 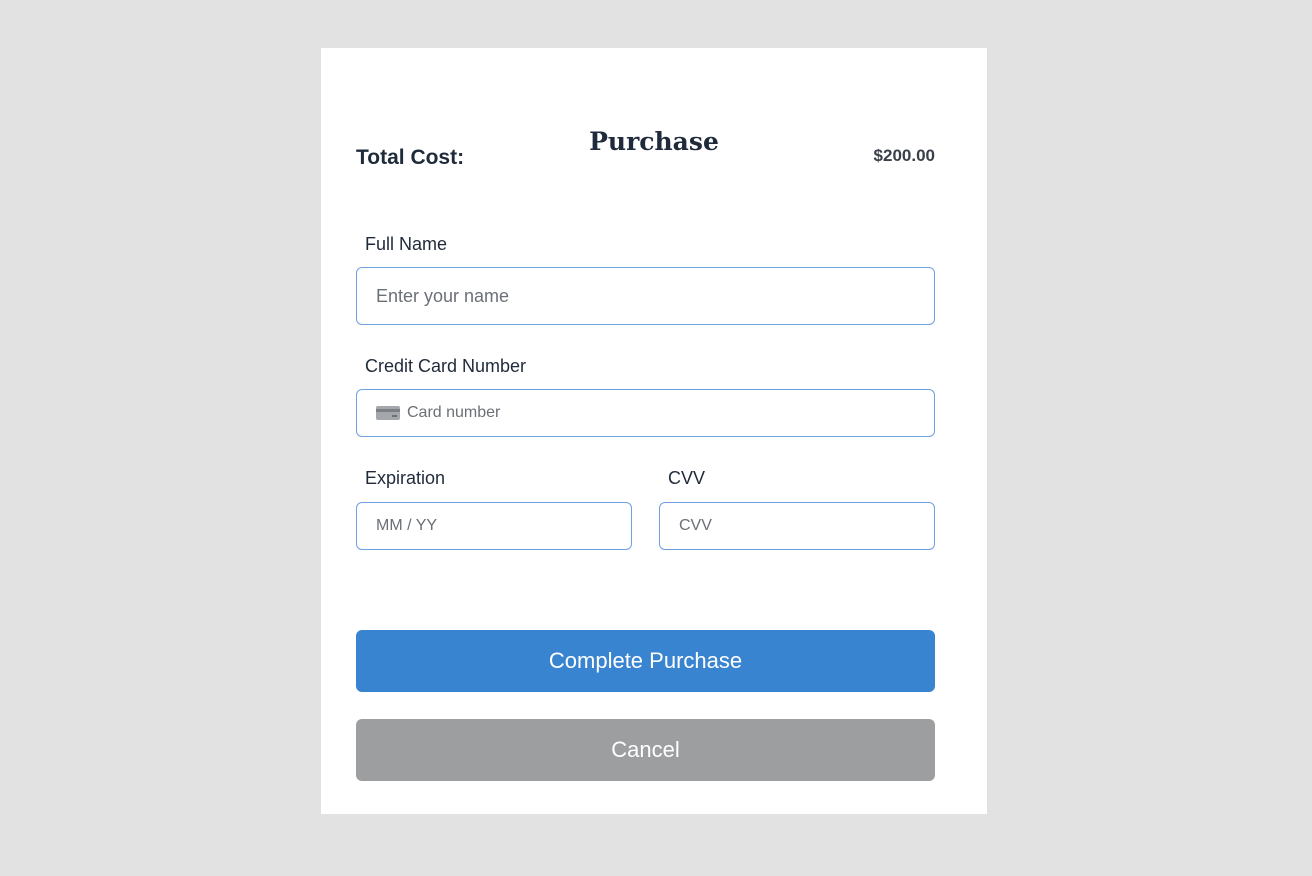 I want to click on cvv-input, so click(x=797, y=526).